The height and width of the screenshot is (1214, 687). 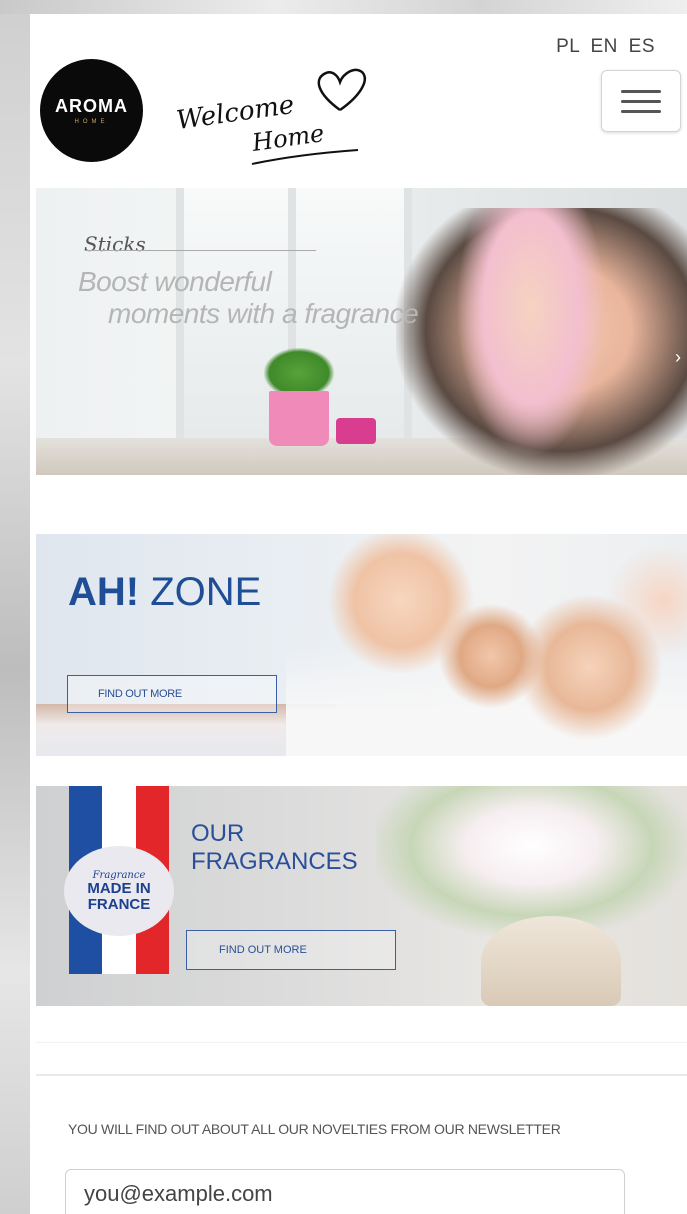 I want to click on heart-icon, so click(x=341, y=90).